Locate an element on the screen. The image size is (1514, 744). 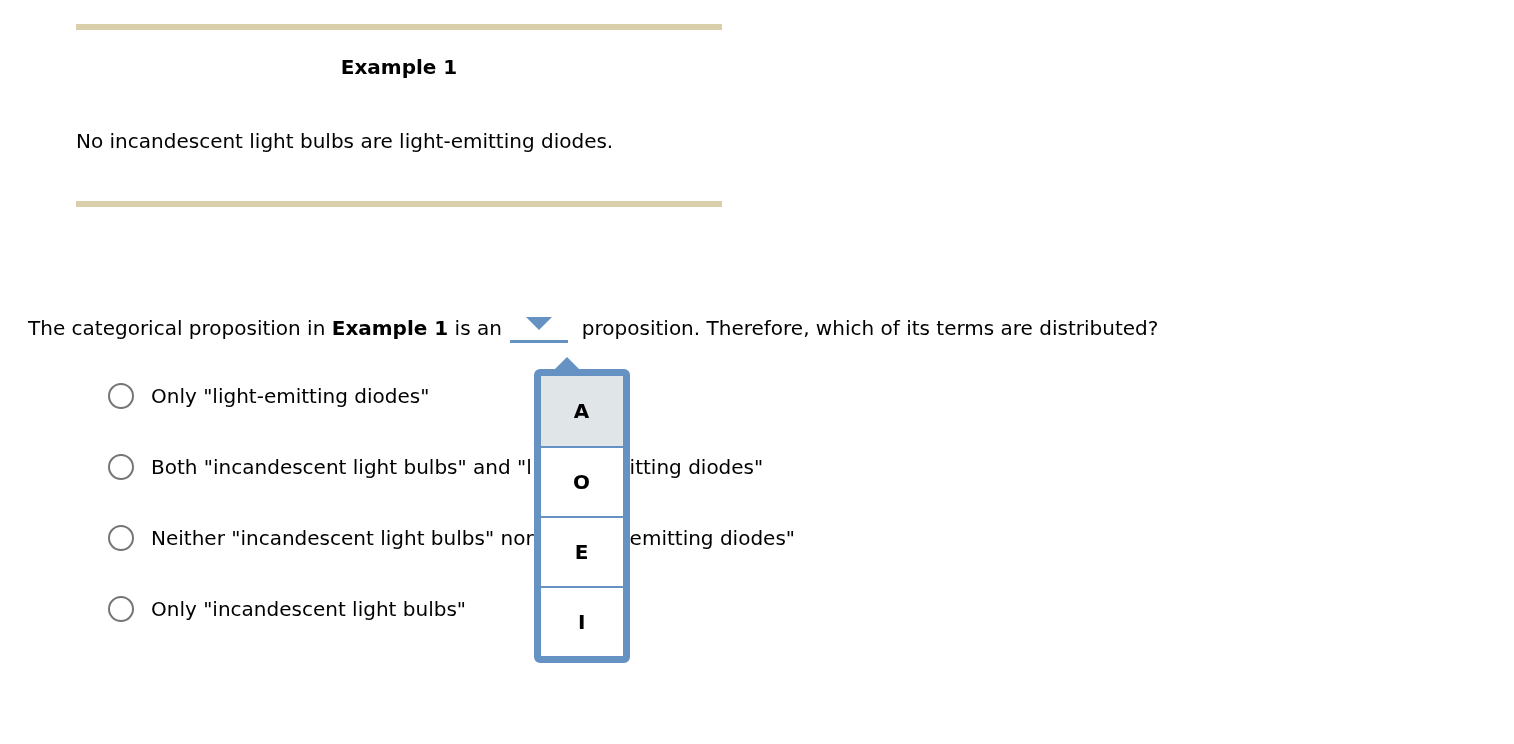
option-label: Both "incandescent light bulbs" and "l is located at coordinates (341, 467).